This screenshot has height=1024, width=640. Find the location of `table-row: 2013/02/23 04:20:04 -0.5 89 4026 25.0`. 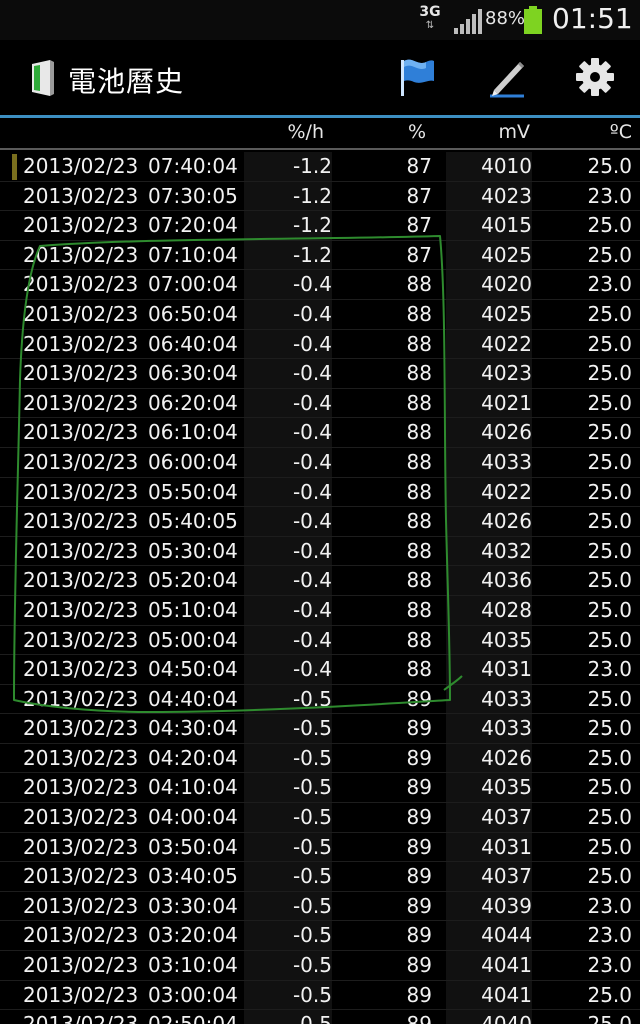

table-row: 2013/02/23 04:20:04 -0.5 89 4026 25.0 is located at coordinates (320, 758).